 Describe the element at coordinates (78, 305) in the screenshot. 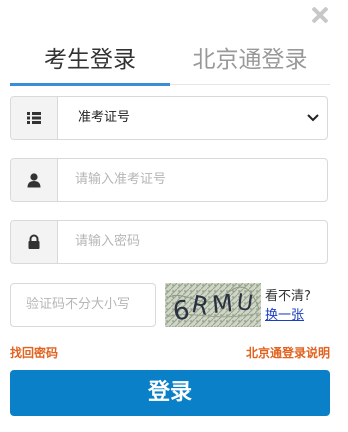

I see `captcha-input: 验证码不分大小写` at that location.